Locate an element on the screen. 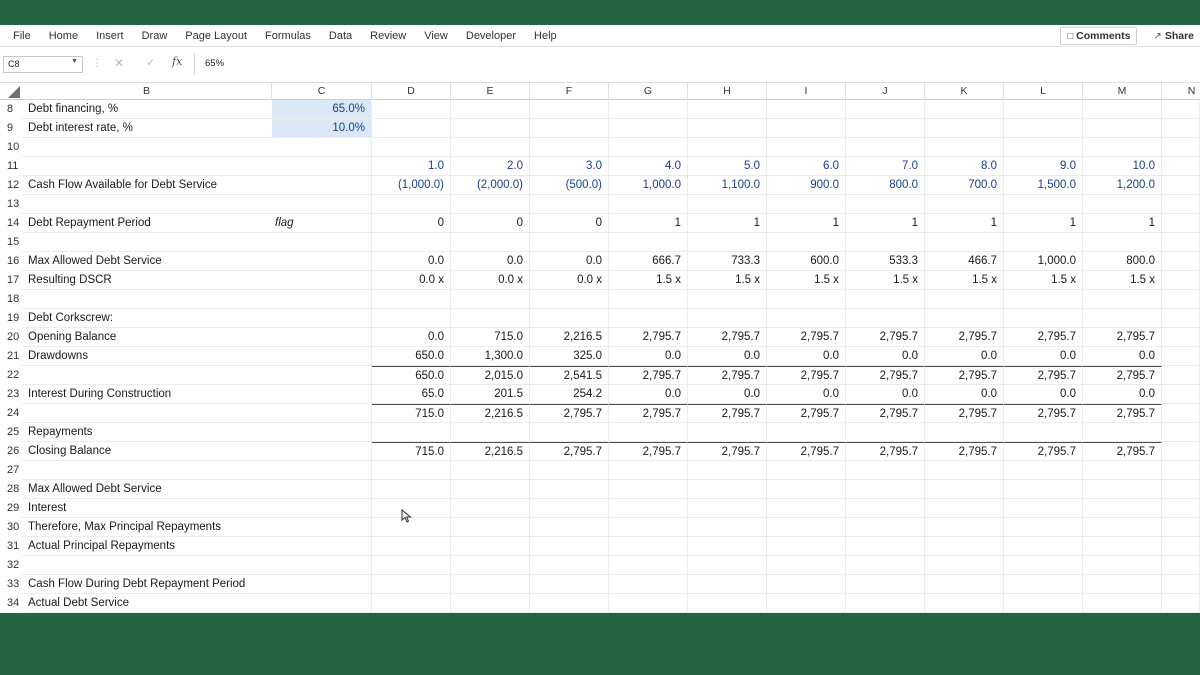 This screenshot has width=1200, height=675. value-cell: 1.5 x is located at coordinates (648, 280).